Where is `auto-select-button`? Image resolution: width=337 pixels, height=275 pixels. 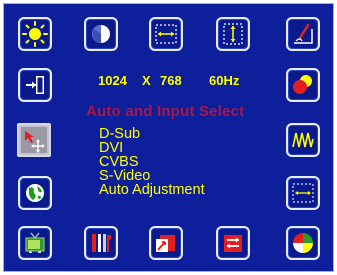 auto-select-button is located at coordinates (34, 140).